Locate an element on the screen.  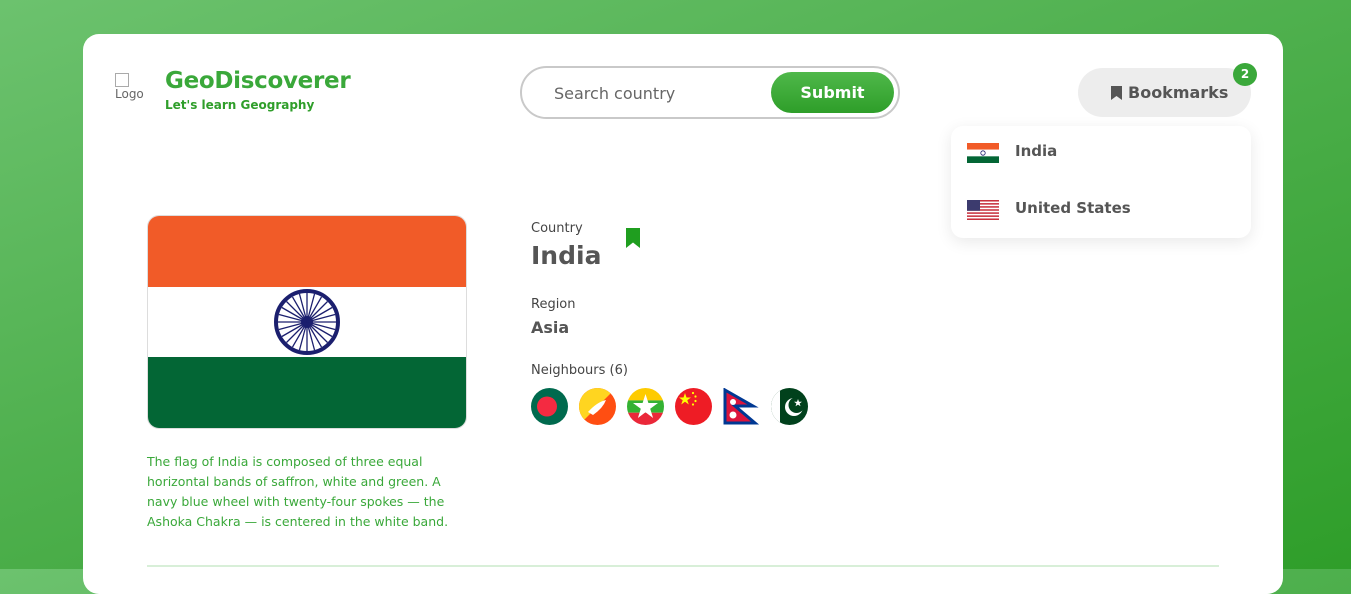
bookmarks-count-badge: 2 is located at coordinates (1245, 74).